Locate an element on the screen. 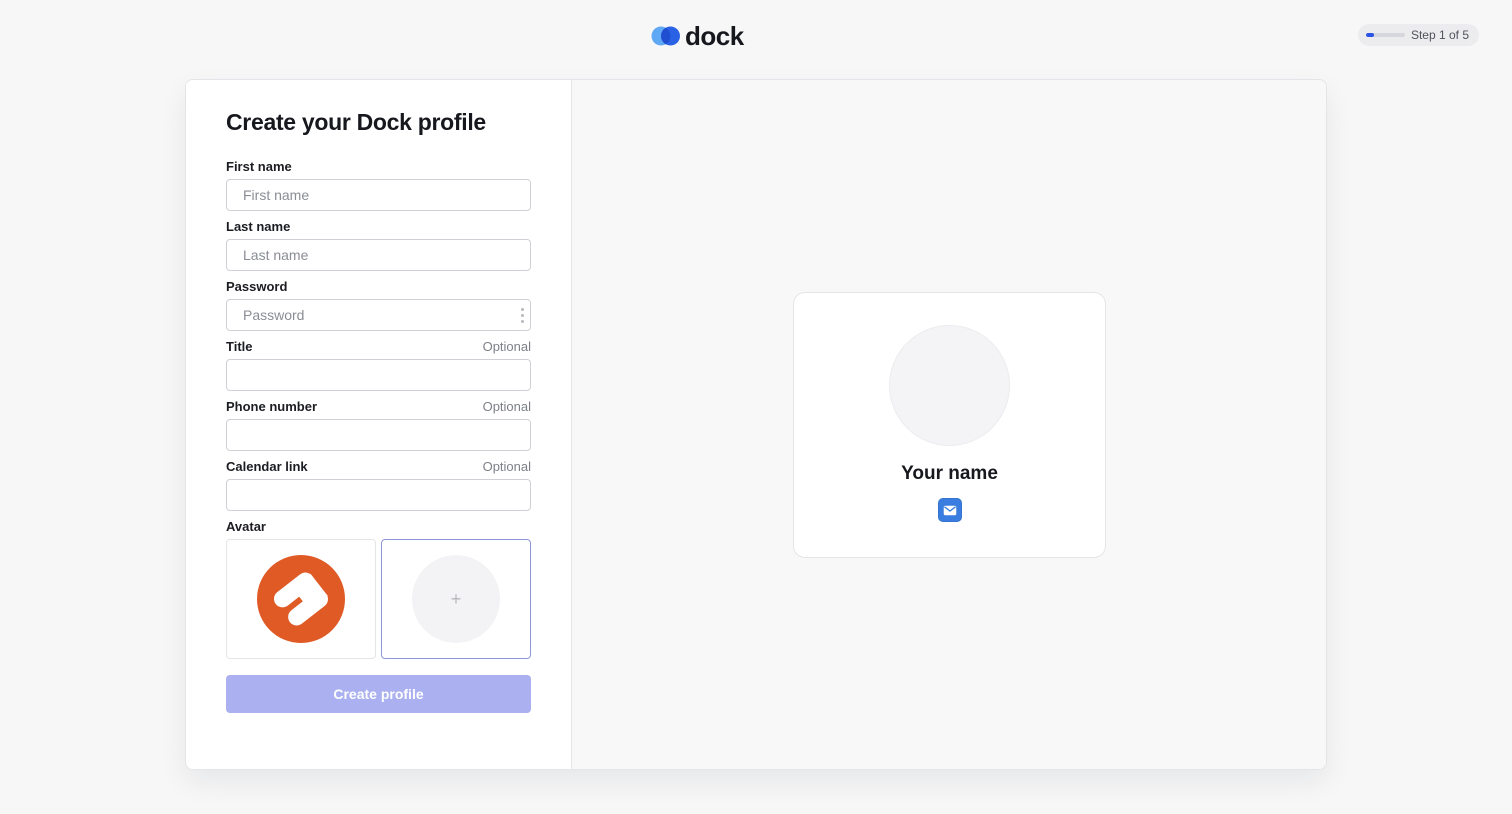 The height and width of the screenshot is (814, 1512). profile-preview-card: Your name is located at coordinates (949, 425).